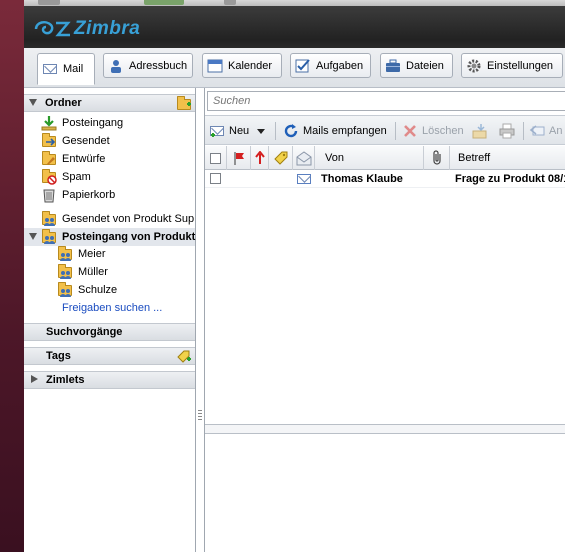  What do you see at coordinates (84, 332) in the screenshot?
I see `searches-header-label: Suchvorgänge` at bounding box center [84, 332].